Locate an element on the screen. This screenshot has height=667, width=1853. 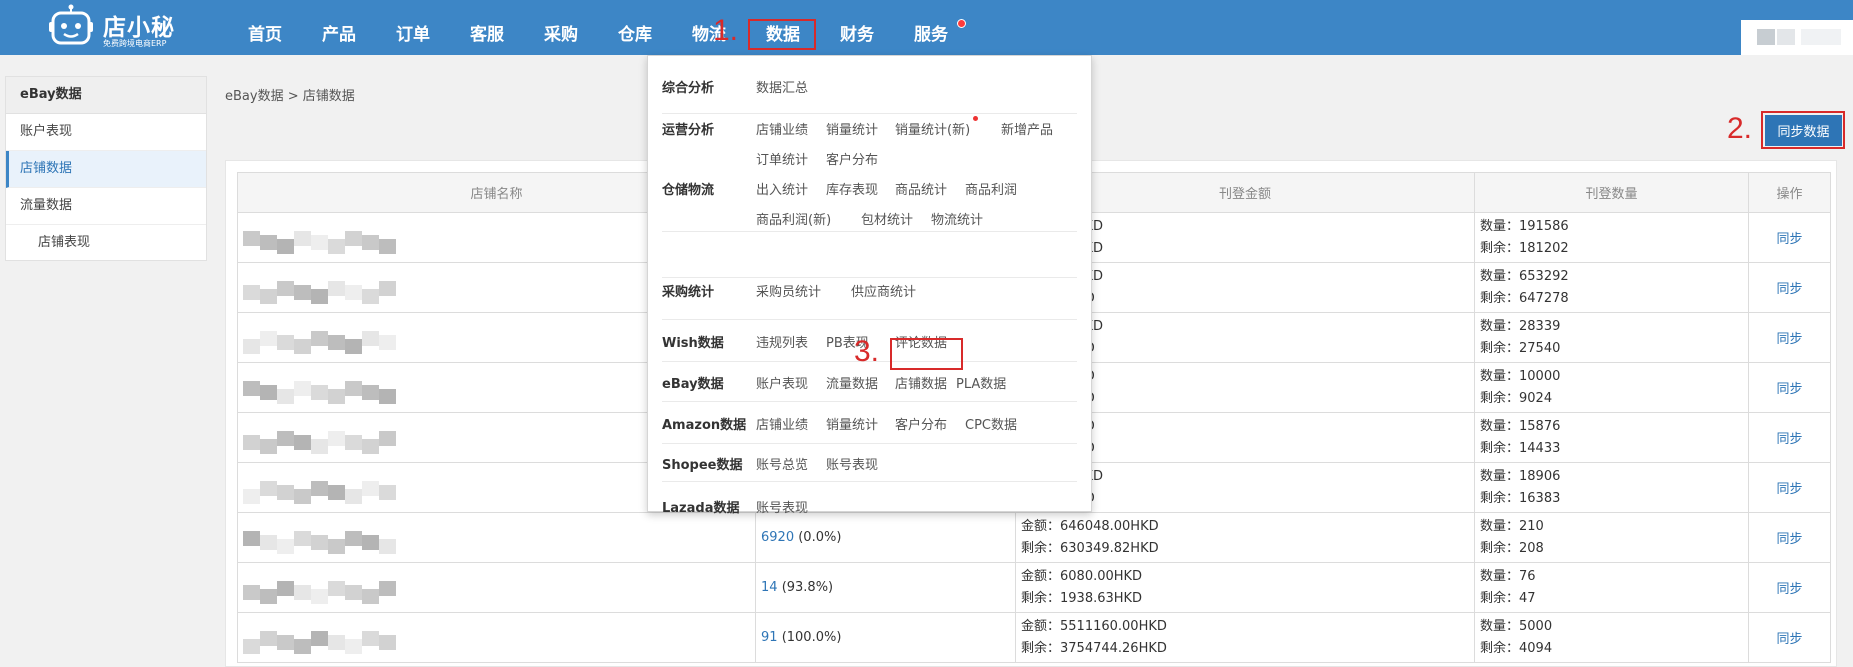
qty-total: 数量：191586 is located at coordinates (1524, 226).